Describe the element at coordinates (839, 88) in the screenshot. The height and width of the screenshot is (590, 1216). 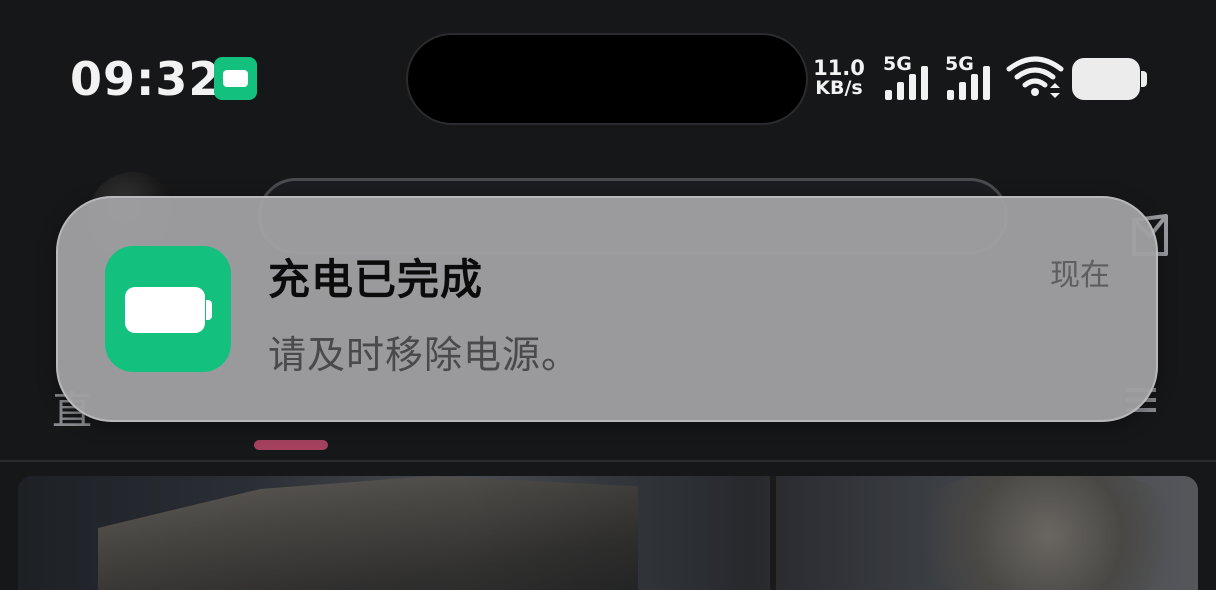
I see `network-speed-unit: KB/s` at that location.